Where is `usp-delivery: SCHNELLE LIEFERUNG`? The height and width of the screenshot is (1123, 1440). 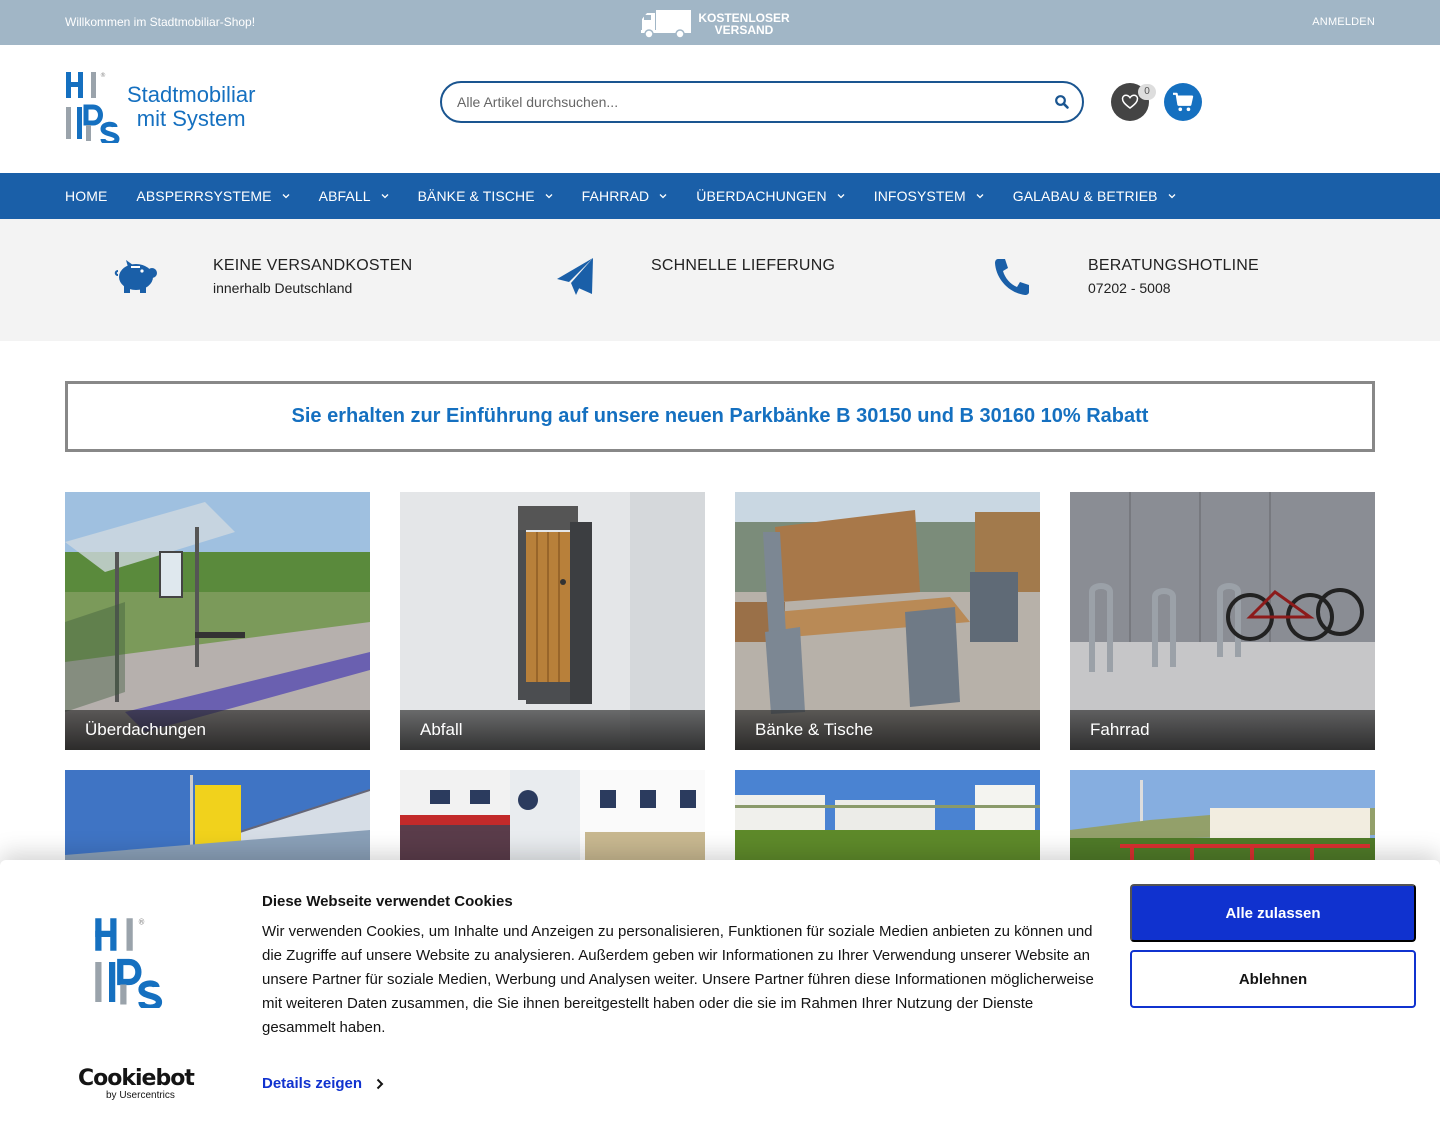
usp-delivery: SCHNELLE LIEFERUNG is located at coordinates (695, 277).